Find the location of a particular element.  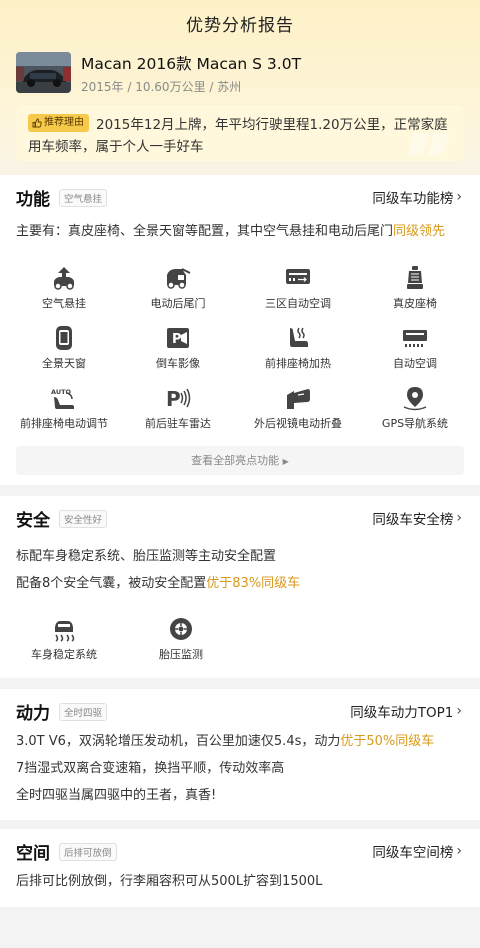

feature-label: 外后视镜电动折叠 is located at coordinates (298, 423).